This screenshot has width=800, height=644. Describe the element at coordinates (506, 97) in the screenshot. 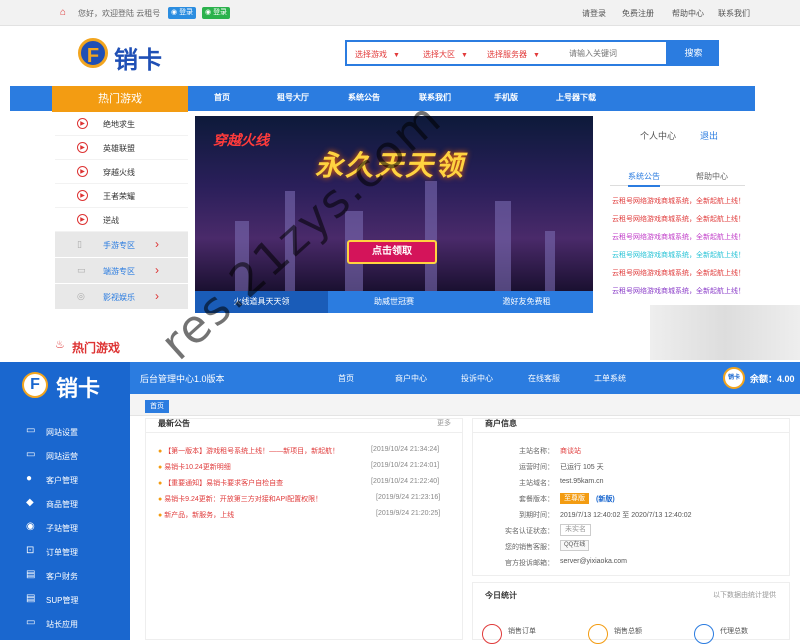

I see `nav-mobile: 手机版` at that location.